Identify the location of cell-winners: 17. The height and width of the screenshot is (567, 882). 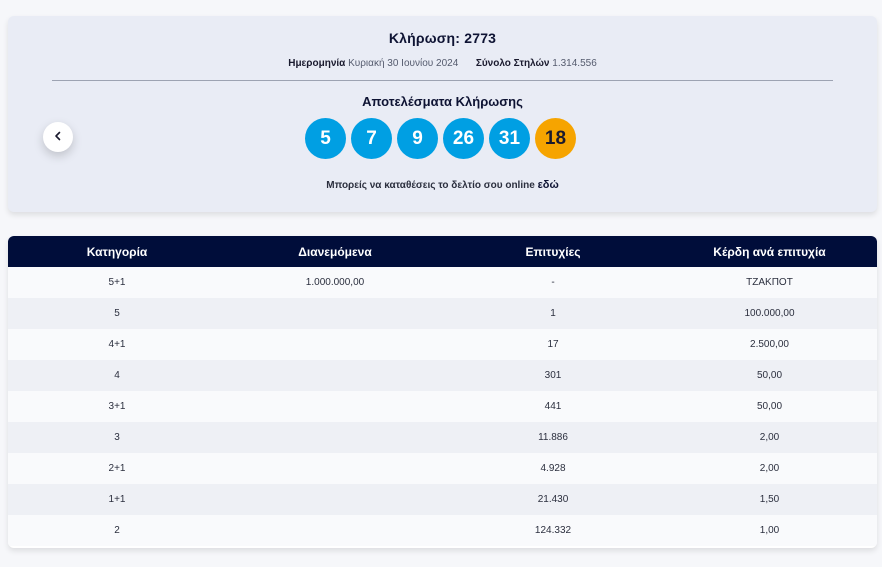
(553, 344).